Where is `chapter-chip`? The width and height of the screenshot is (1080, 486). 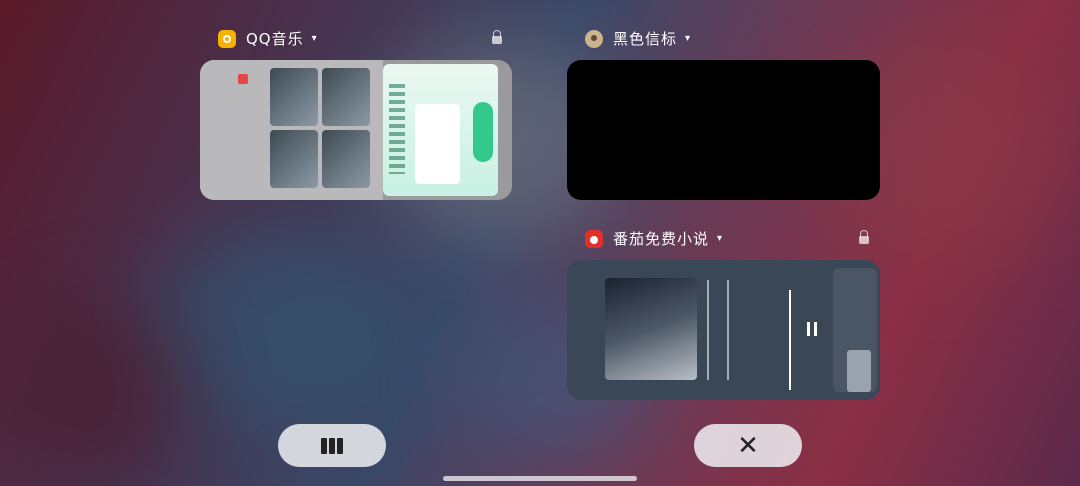 chapter-chip is located at coordinates (859, 371).